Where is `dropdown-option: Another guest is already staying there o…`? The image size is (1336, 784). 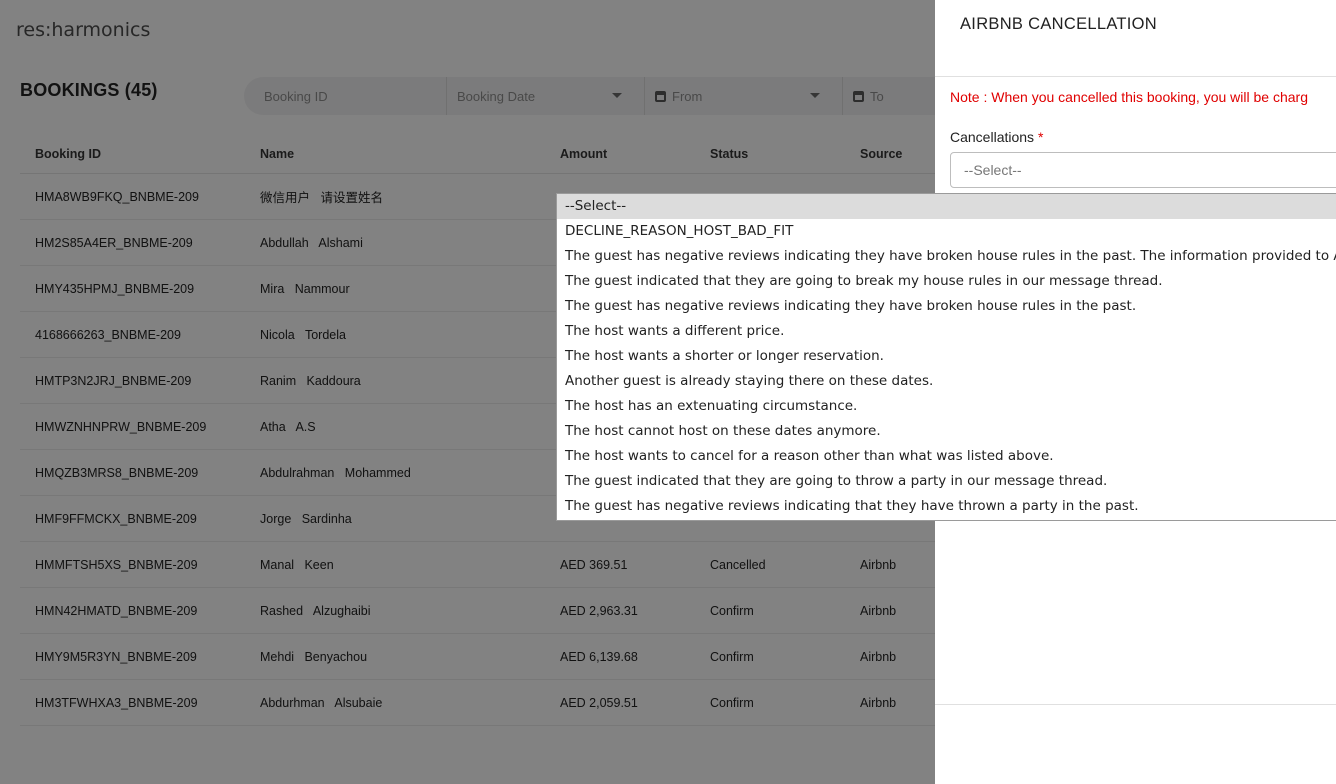 dropdown-option: Another guest is already staying there o… is located at coordinates (946, 381).